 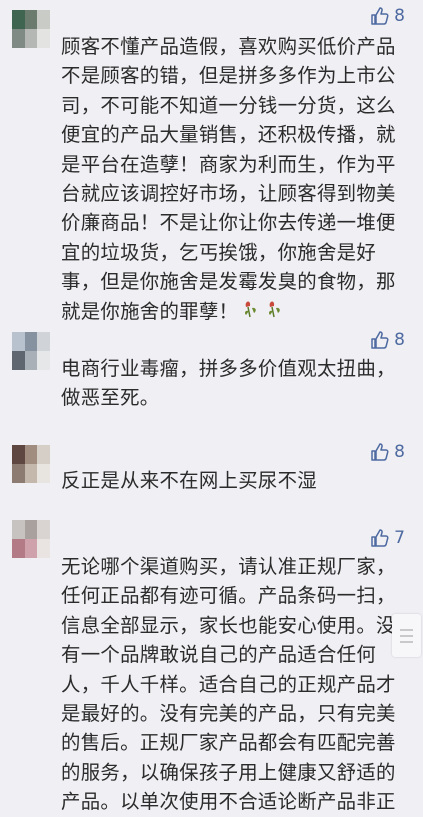 I want to click on comment-item: 8 反正是从来不在网上买尿不湿, so click(x=211, y=470).